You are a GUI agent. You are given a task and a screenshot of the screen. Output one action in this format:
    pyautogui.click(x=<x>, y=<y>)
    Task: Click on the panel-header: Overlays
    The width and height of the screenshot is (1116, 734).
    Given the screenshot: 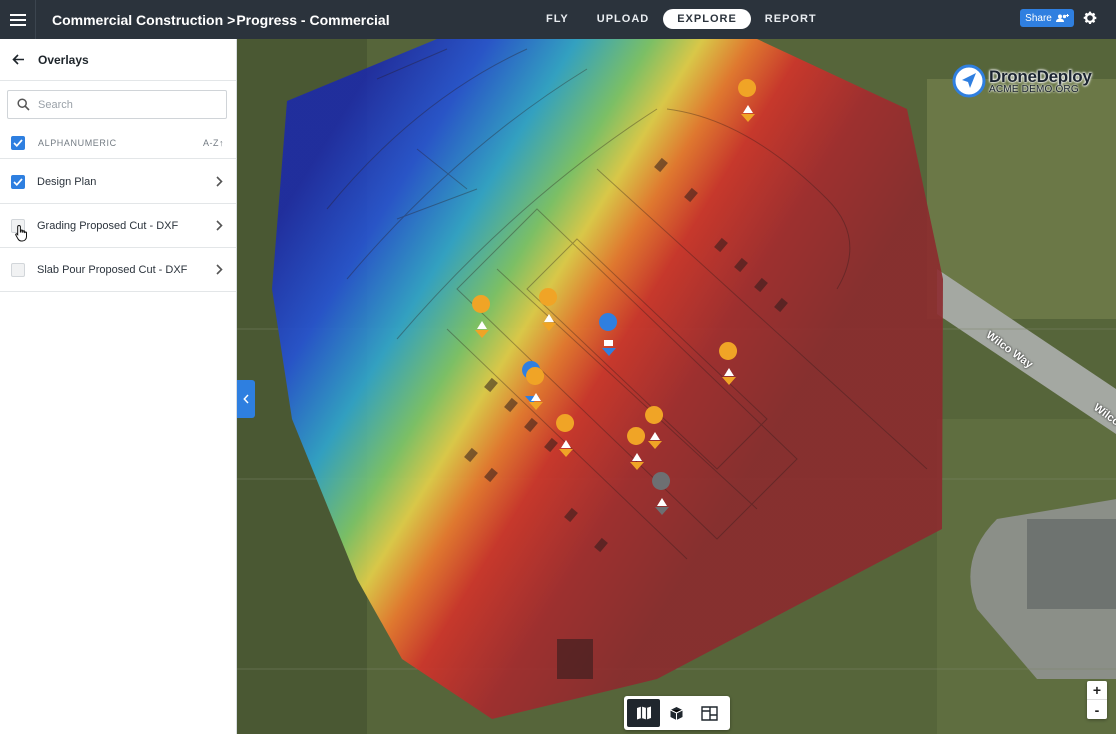 What is the action you would take?
    pyautogui.click(x=118, y=60)
    